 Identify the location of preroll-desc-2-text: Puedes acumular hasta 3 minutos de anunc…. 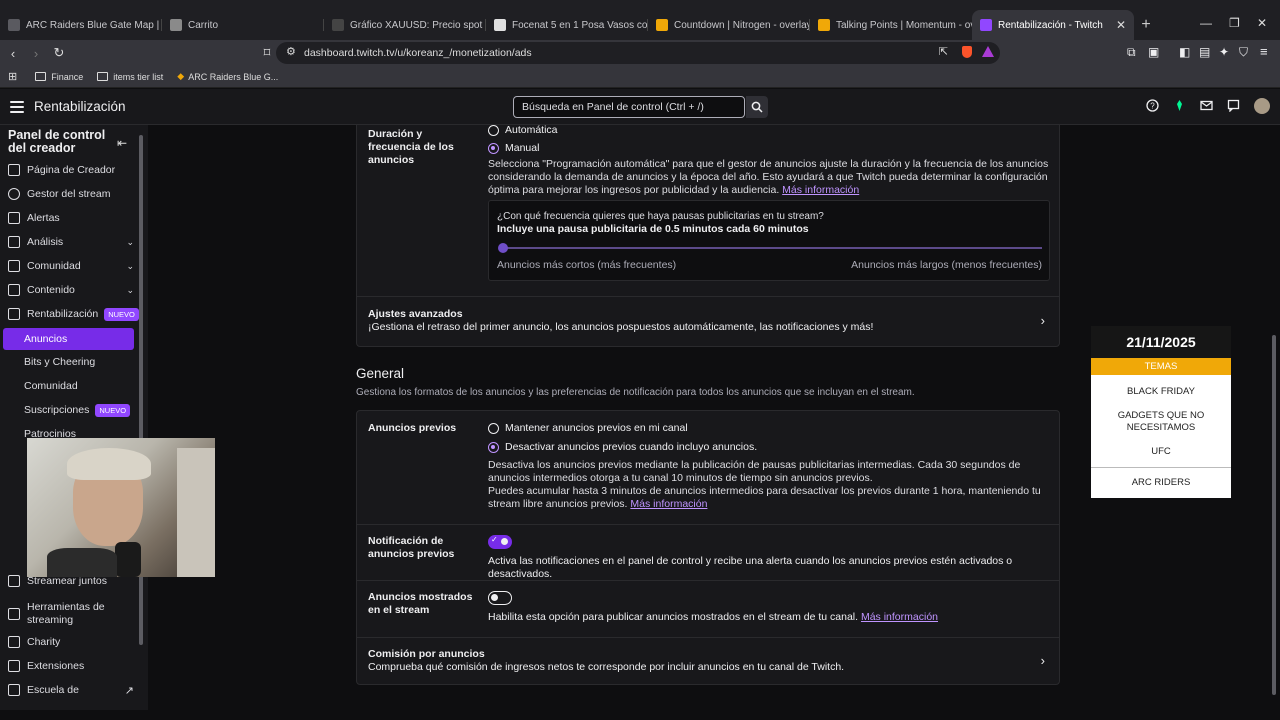
(764, 497).